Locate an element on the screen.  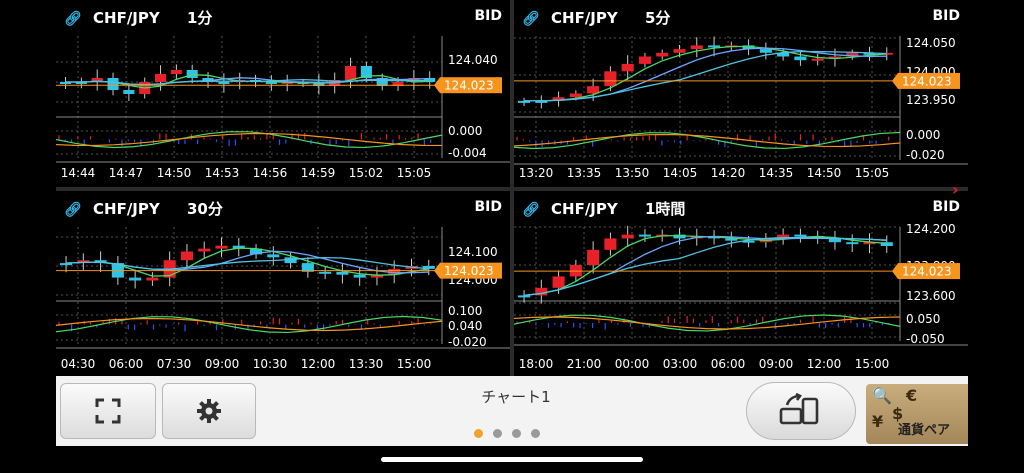
bottom-toolbar: チャート1 🔍 € $ ¥ 通貨ペア is located at coordinates (512, 411).